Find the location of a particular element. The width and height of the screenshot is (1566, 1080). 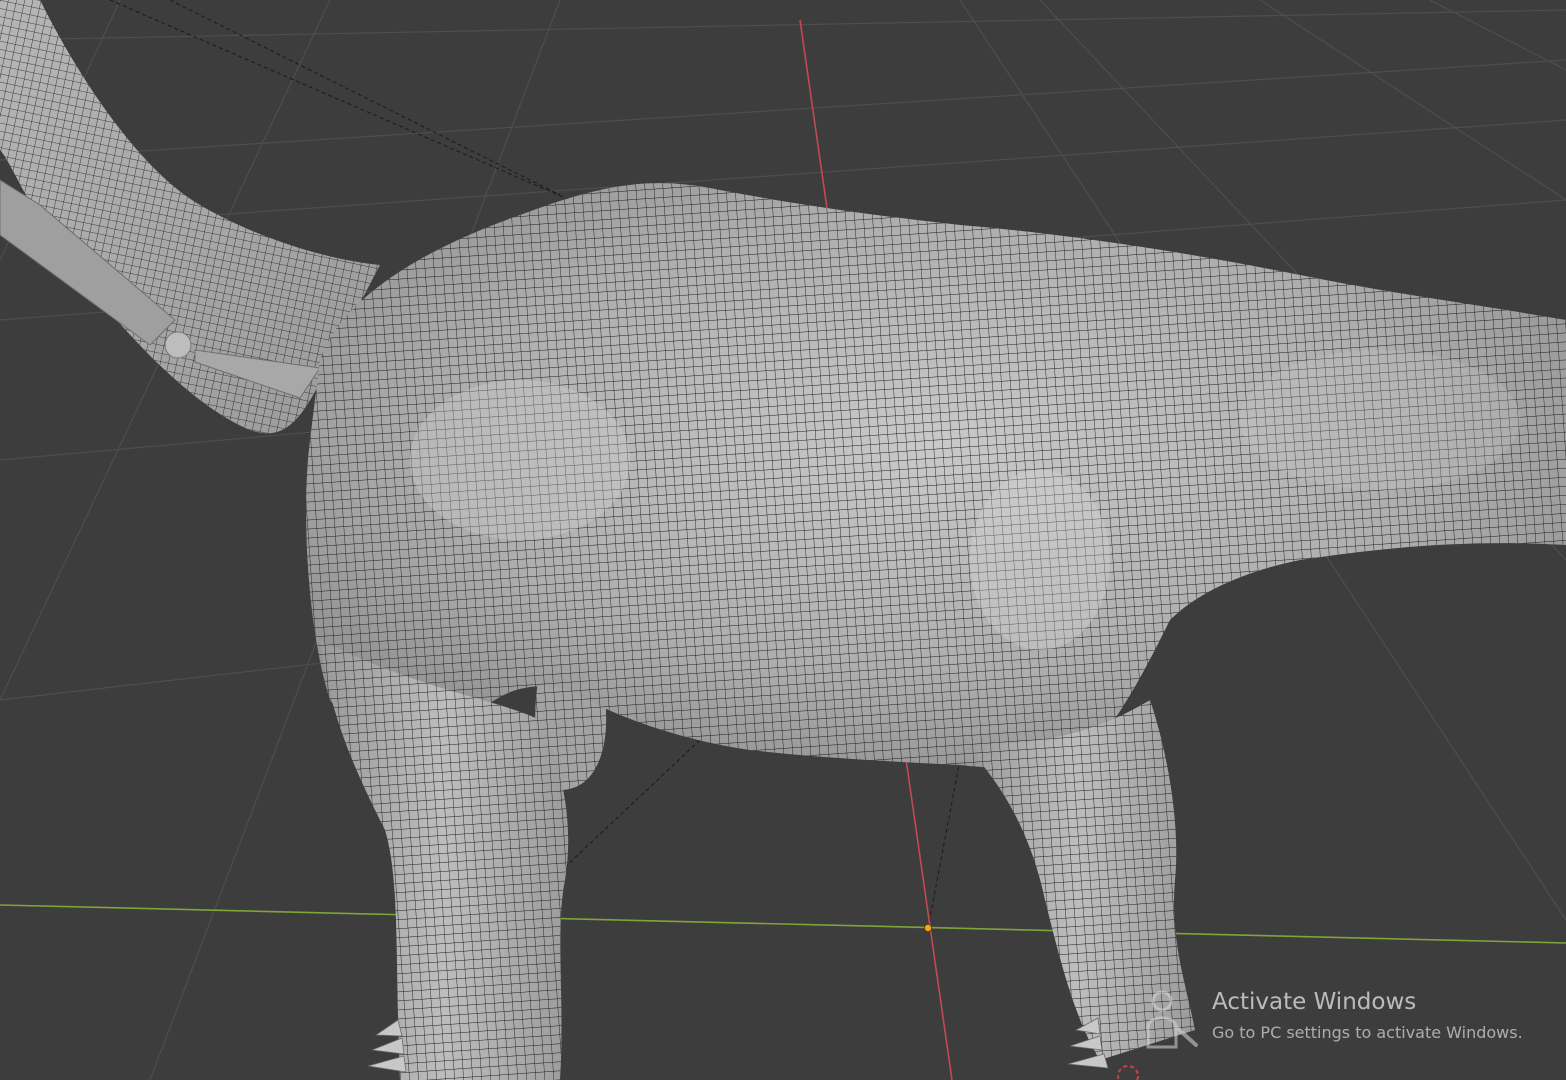

y-axis-line is located at coordinates (783, 924).